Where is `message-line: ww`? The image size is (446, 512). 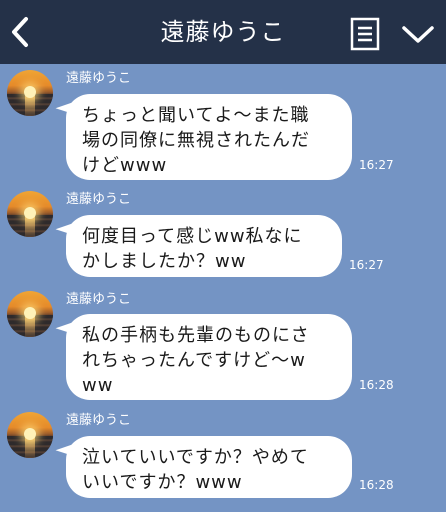 message-line: ww is located at coordinates (98, 385).